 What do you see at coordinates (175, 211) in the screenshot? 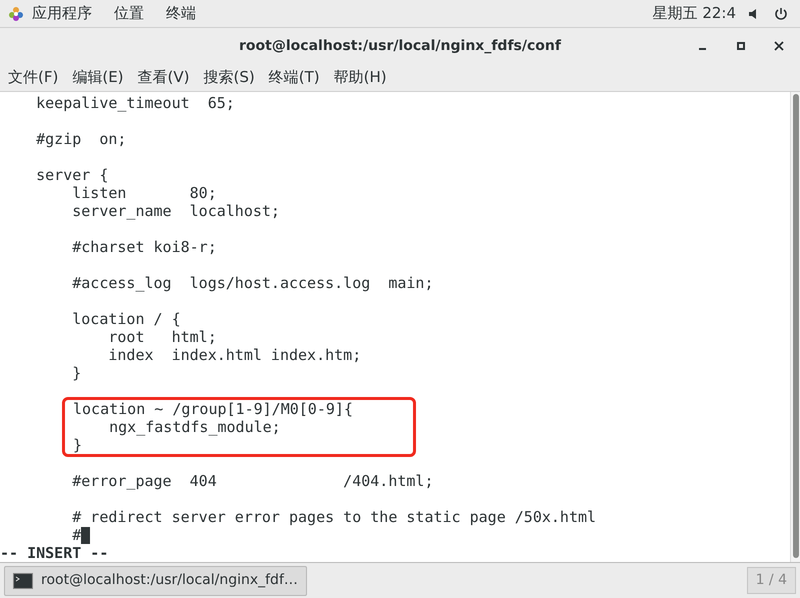
I see `code-line: server_name localhost;` at bounding box center [175, 211].